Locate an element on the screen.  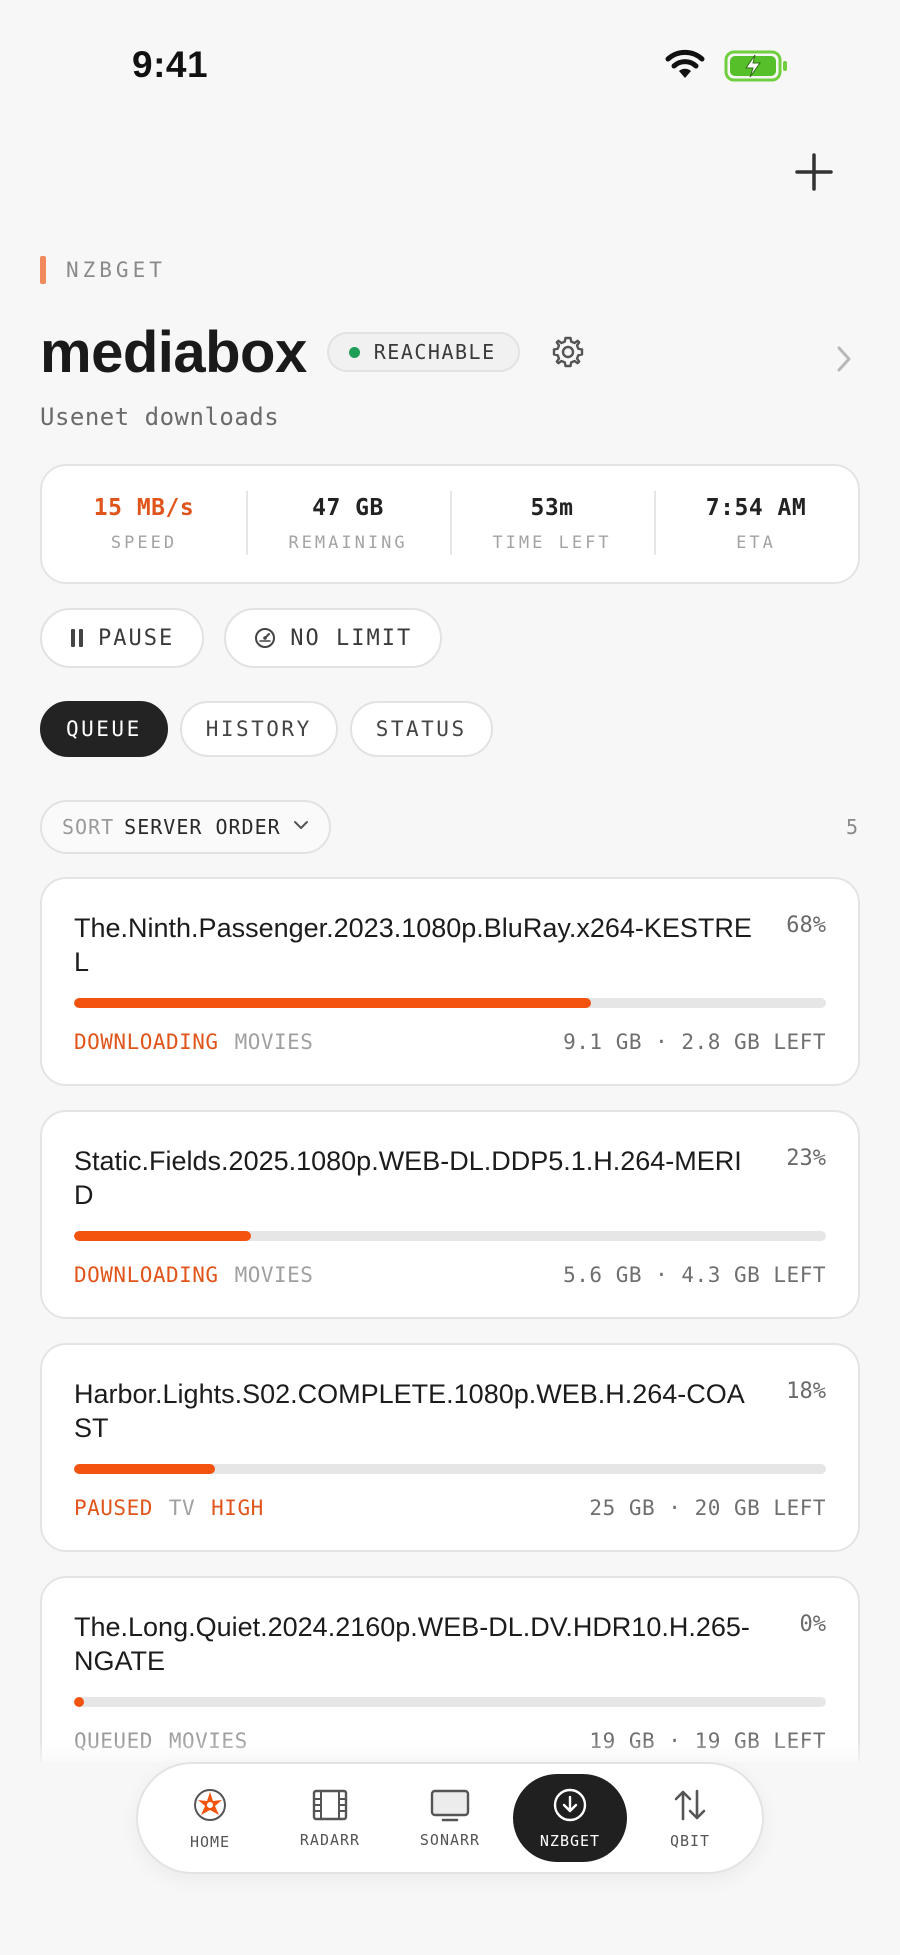
speed-limit-label: NO LIMIT is located at coordinates (351, 638).